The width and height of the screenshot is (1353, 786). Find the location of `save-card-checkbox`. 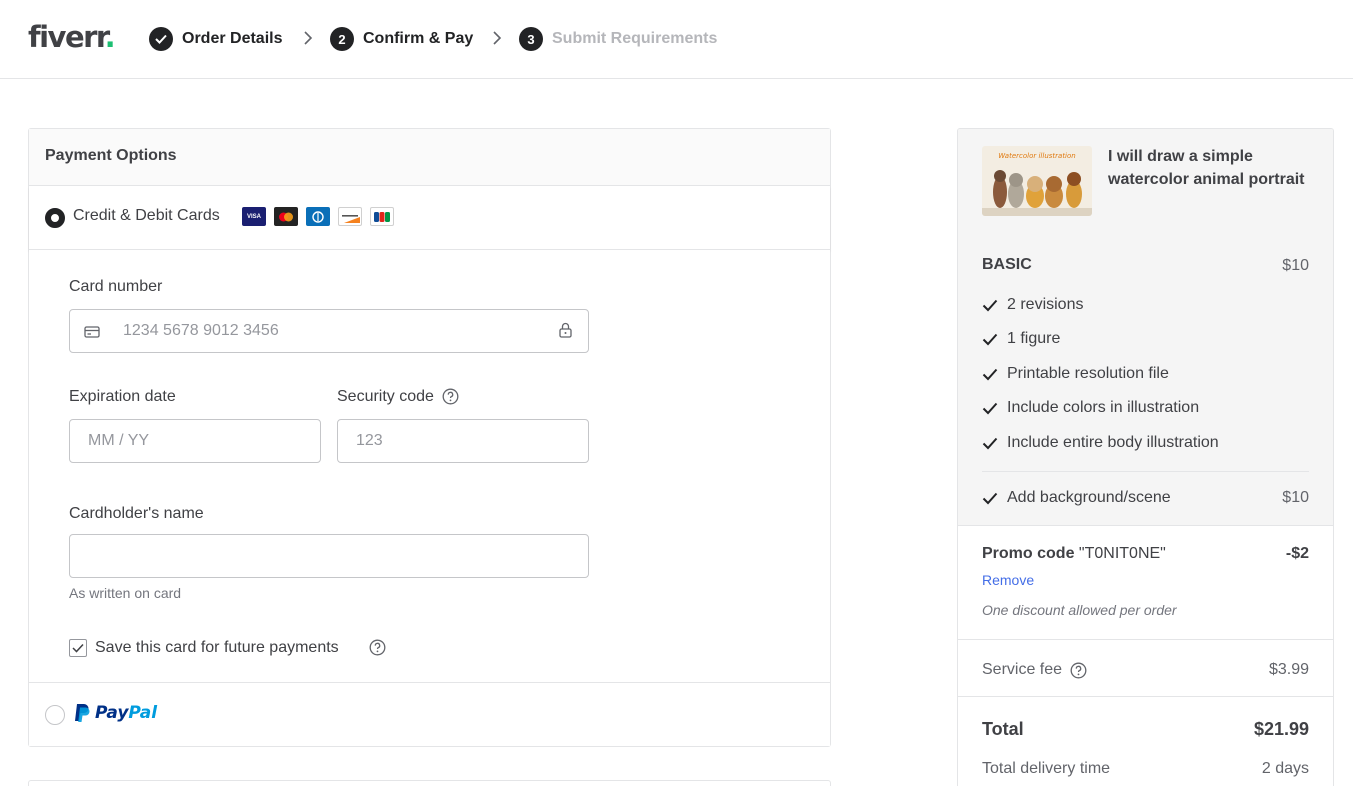

save-card-checkbox is located at coordinates (78, 648).